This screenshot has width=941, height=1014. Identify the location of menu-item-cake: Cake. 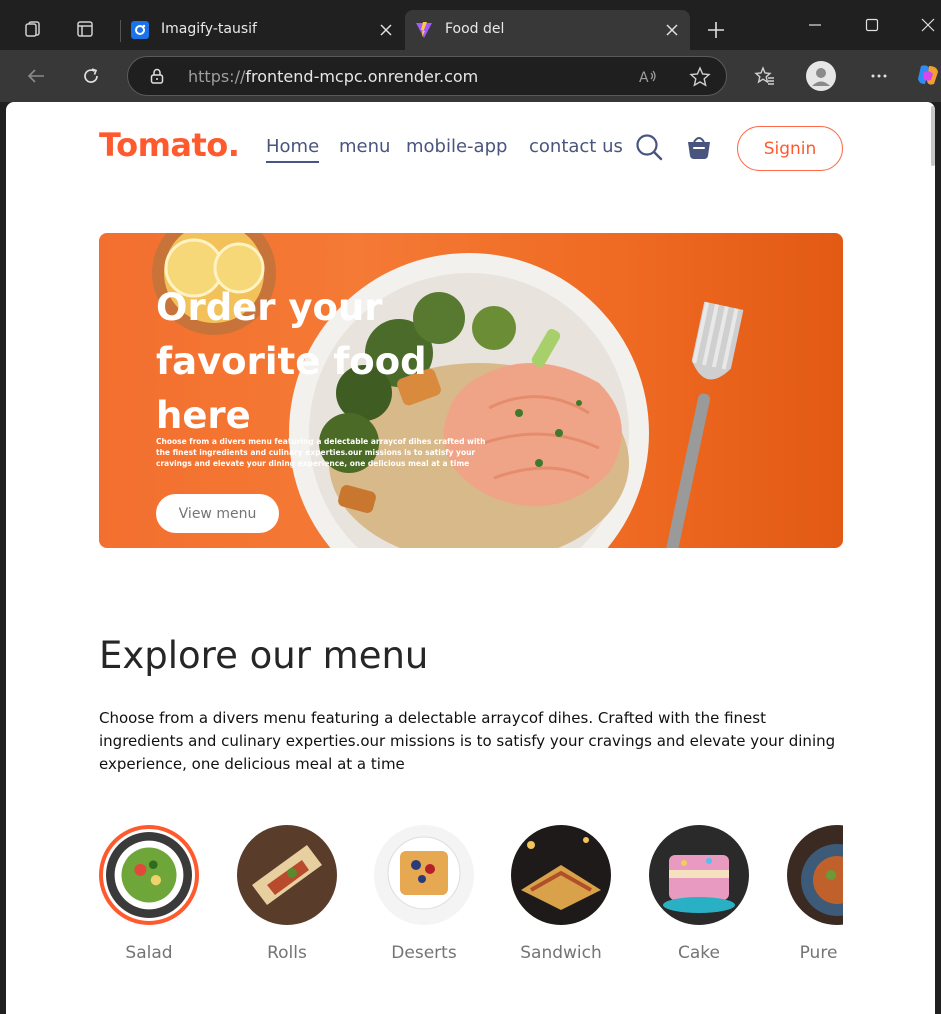
(699, 894).